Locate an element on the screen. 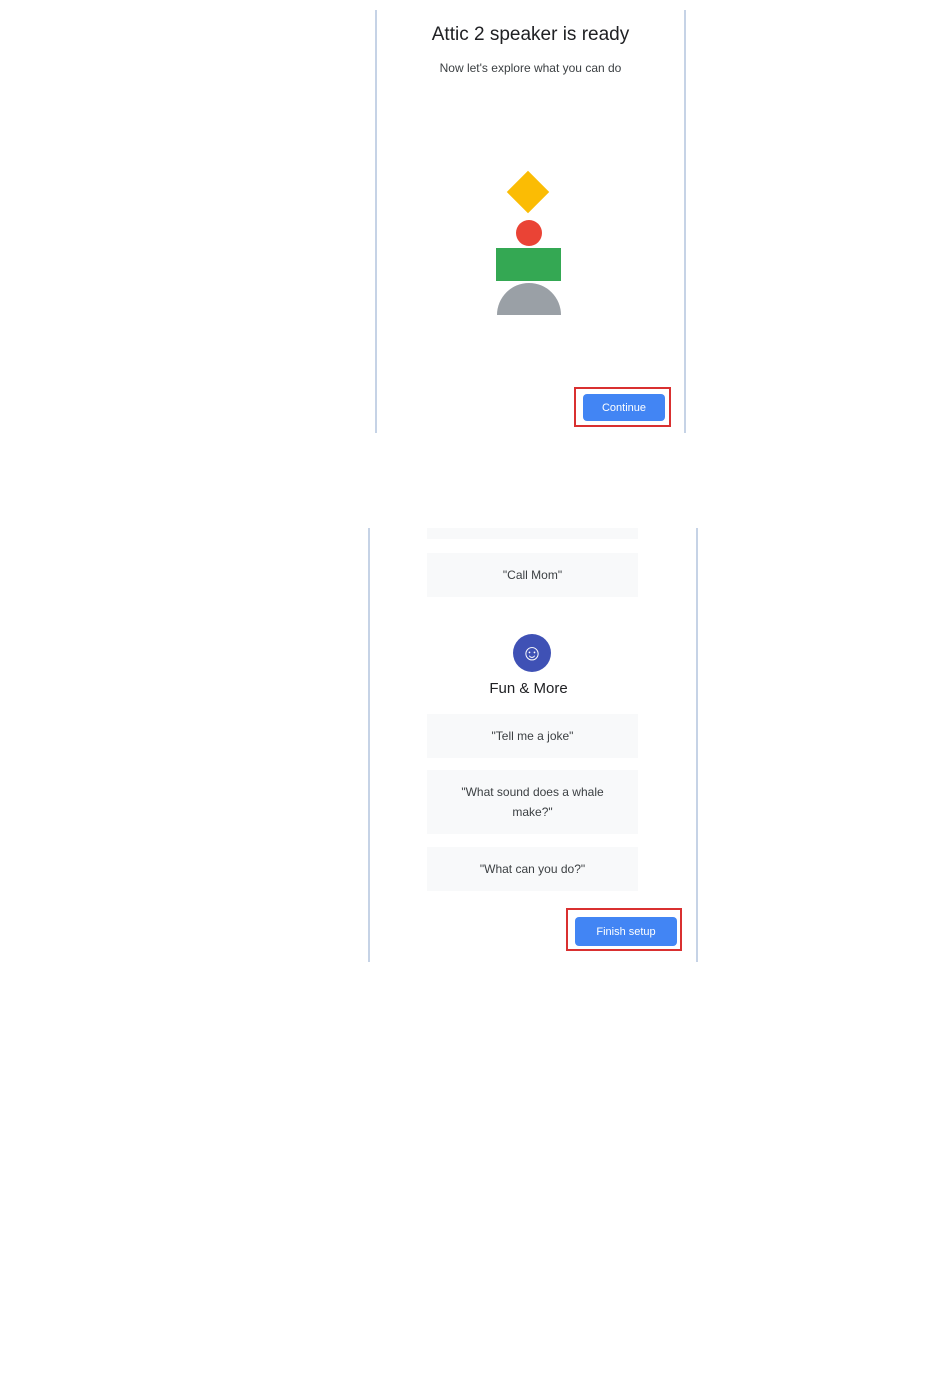 This screenshot has width=950, height=1387. command-card-whale: "What sound does a whale make?" is located at coordinates (532, 802).